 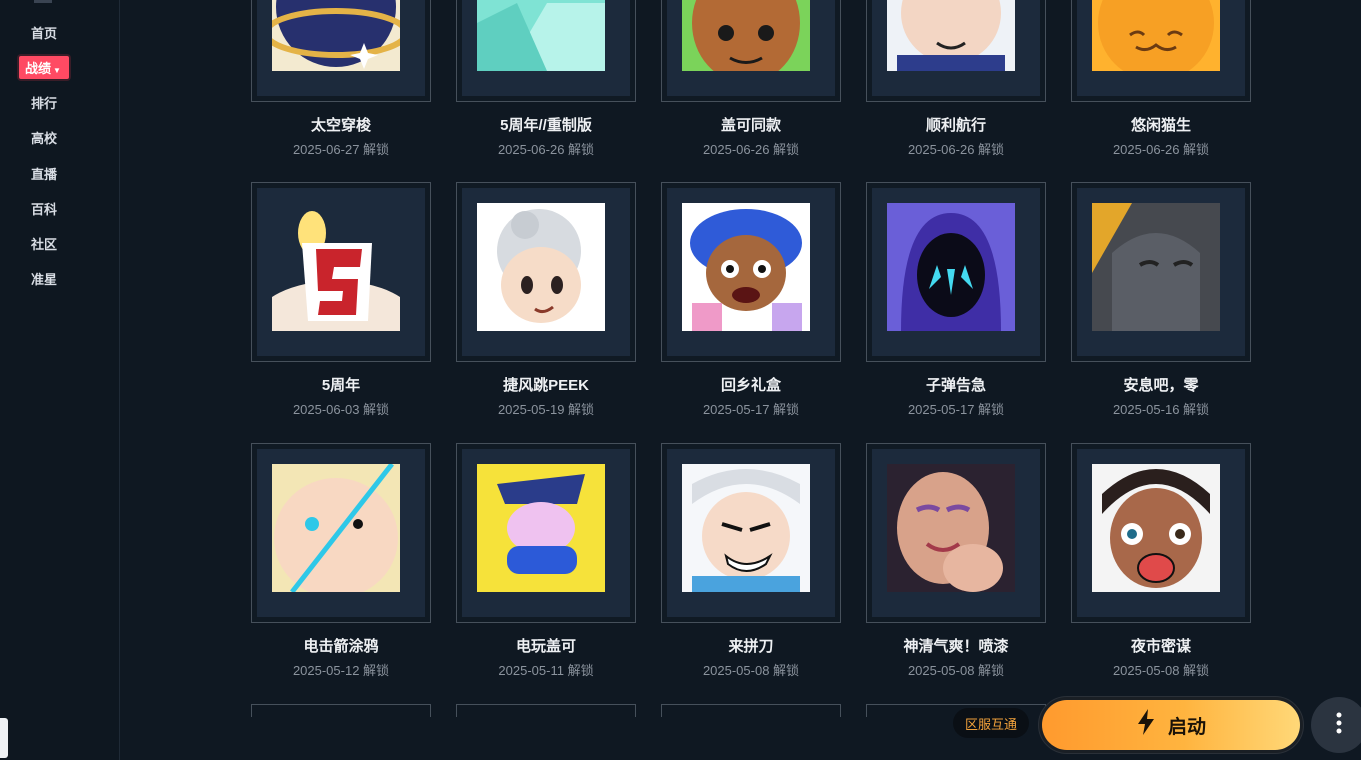 What do you see at coordinates (336, 267) in the screenshot?
I see `birthday-candle-art` at bounding box center [336, 267].